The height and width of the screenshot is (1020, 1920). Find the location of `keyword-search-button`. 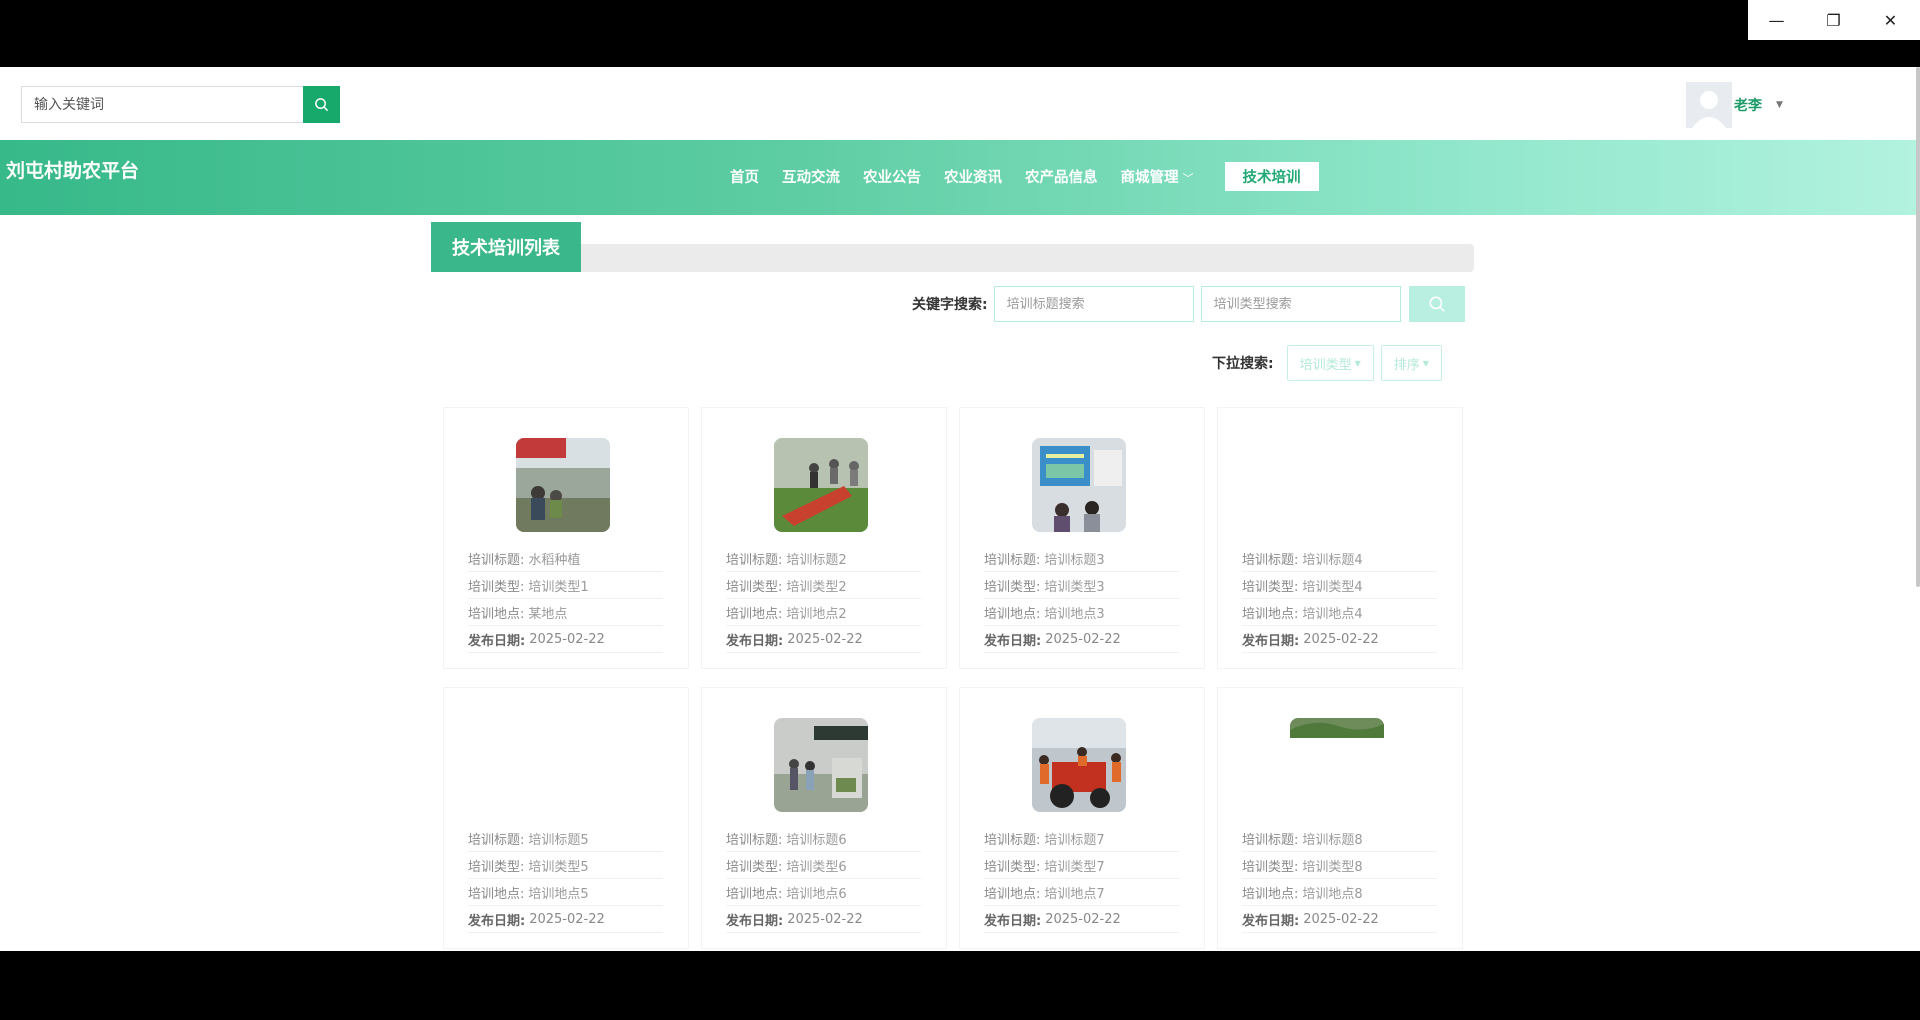

keyword-search-button is located at coordinates (1436, 304).